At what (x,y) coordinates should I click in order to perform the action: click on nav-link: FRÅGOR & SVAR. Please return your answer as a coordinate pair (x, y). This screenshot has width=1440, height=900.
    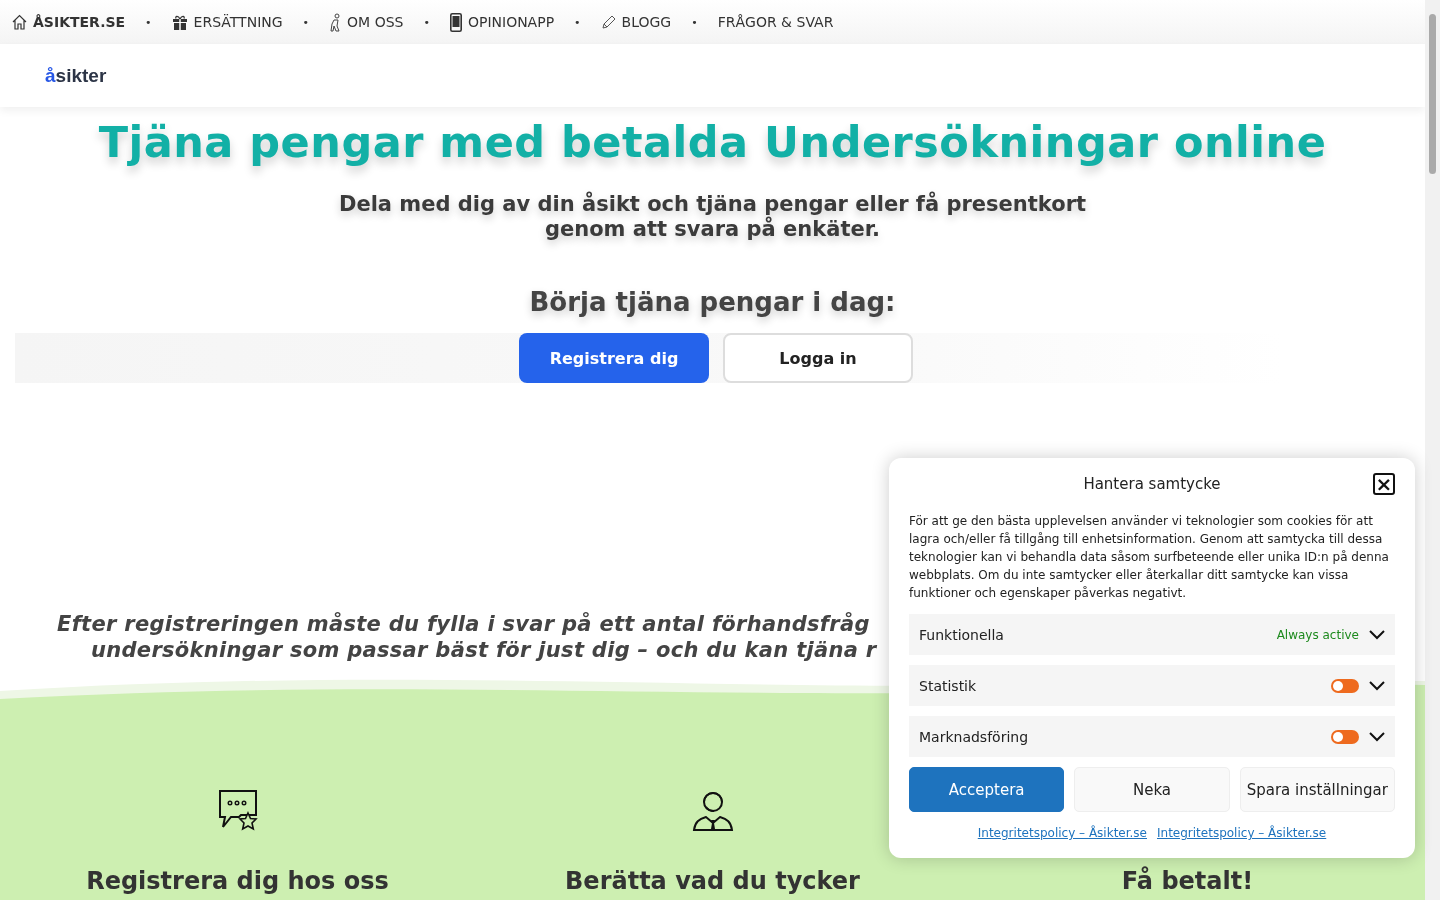
    Looking at the image, I should click on (775, 22).